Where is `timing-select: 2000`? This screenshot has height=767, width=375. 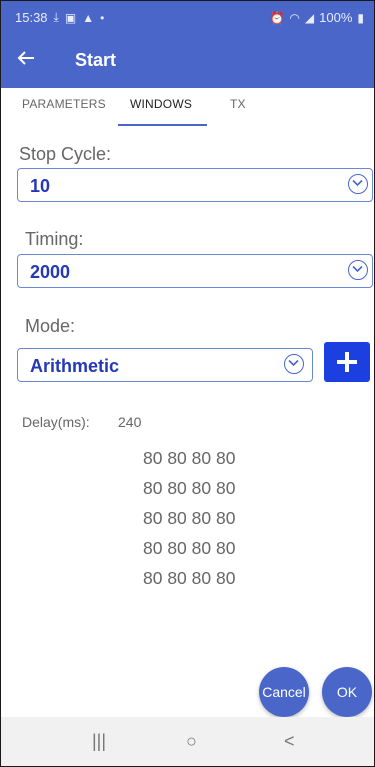
timing-select: 2000 is located at coordinates (195, 271).